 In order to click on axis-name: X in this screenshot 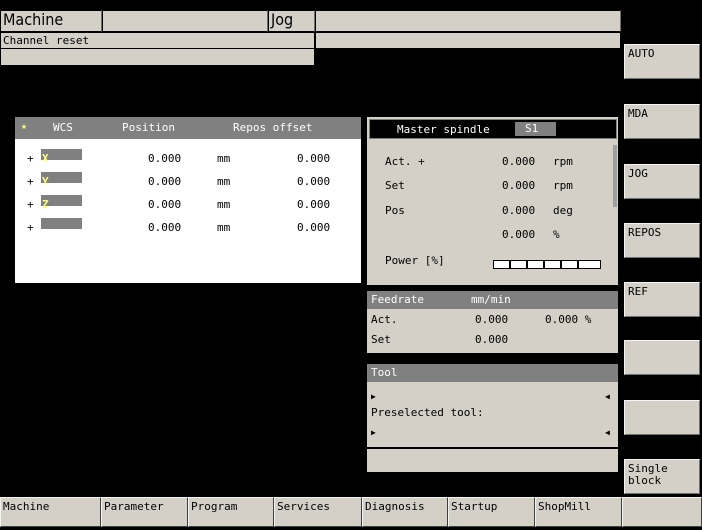, I will do `click(45, 158)`.